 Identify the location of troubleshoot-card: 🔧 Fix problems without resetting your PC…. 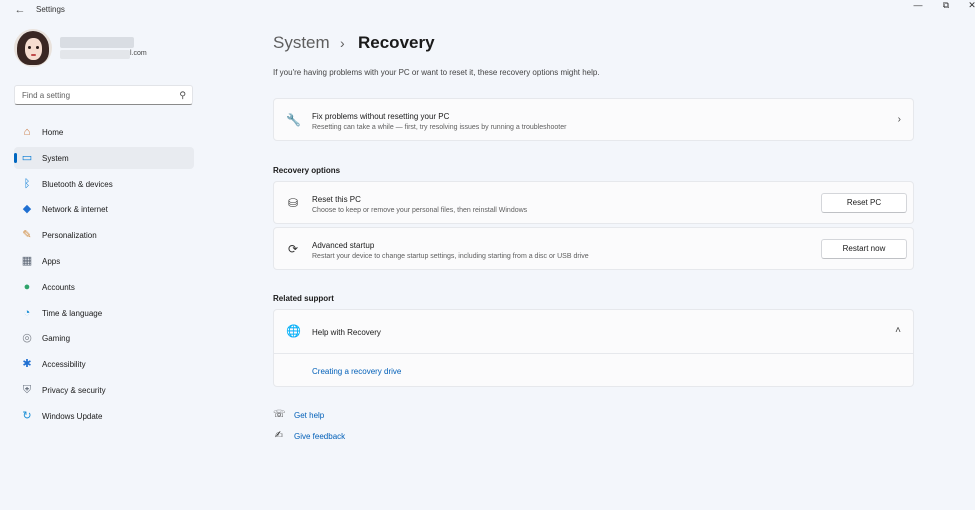
(593, 119).